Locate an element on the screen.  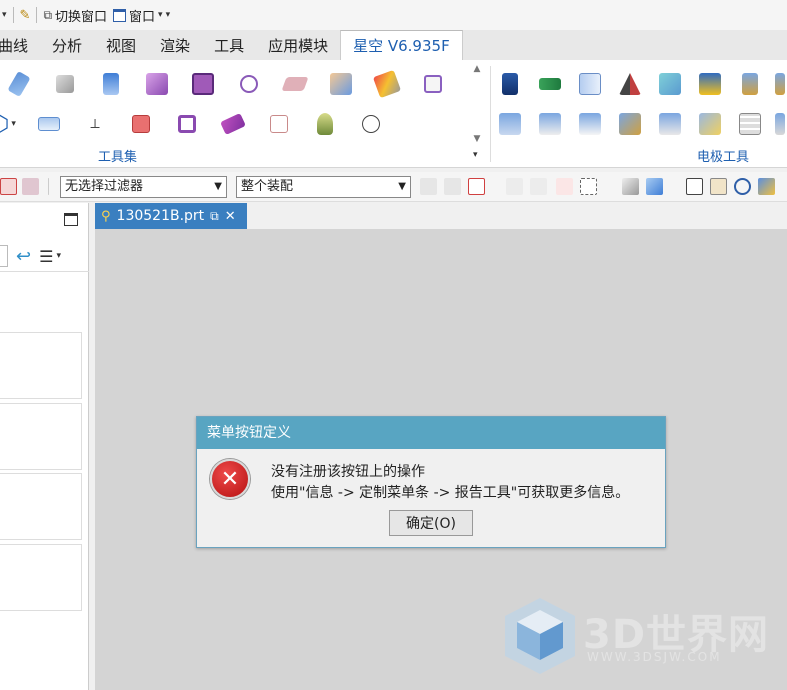
window-menu-label: 窗口 is located at coordinates (142, 17).